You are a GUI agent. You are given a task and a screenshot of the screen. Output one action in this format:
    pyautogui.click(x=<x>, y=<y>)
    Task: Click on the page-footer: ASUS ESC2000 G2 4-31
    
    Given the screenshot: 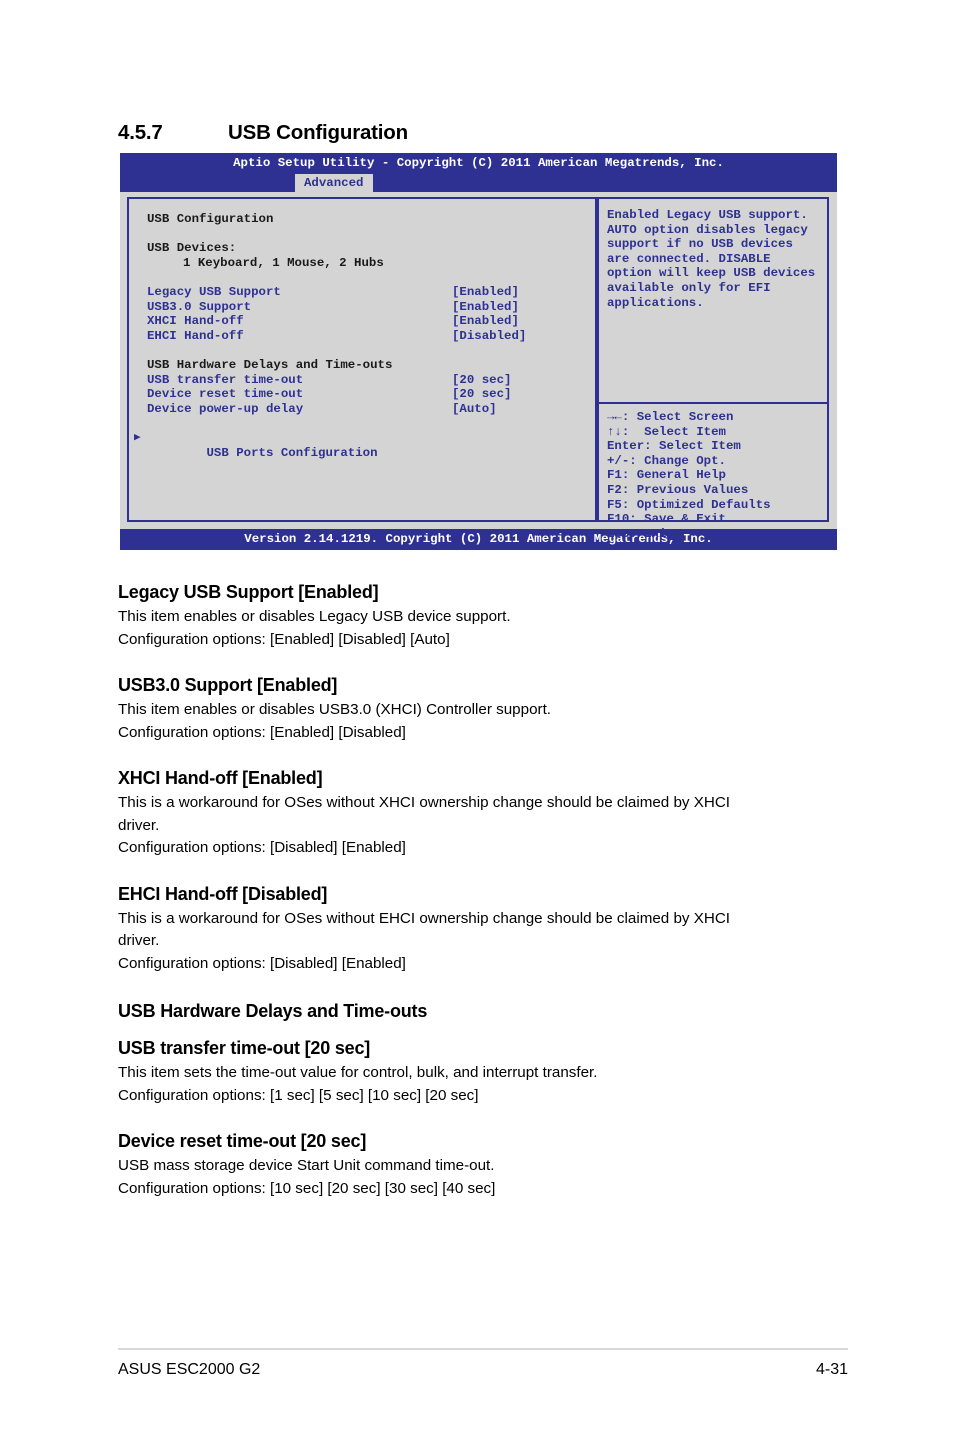 What is the action you would take?
    pyautogui.click(x=483, y=1370)
    